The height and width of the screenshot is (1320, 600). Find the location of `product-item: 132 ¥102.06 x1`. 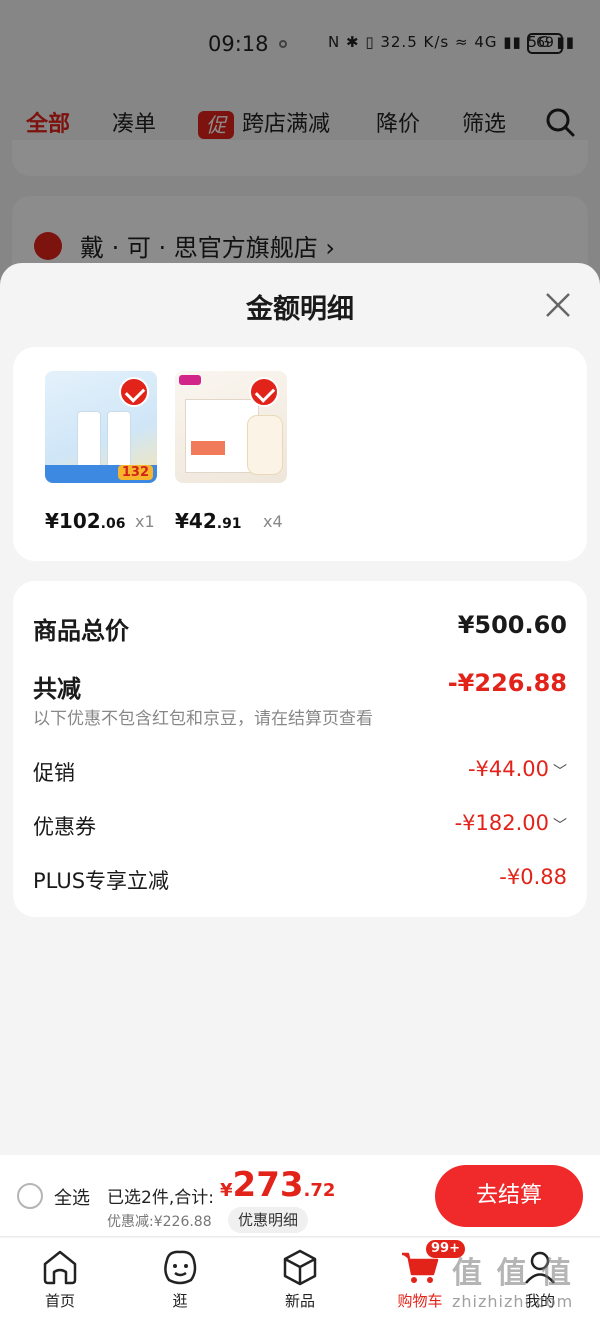

product-item: 132 ¥102.06 x1 is located at coordinates (101, 452).